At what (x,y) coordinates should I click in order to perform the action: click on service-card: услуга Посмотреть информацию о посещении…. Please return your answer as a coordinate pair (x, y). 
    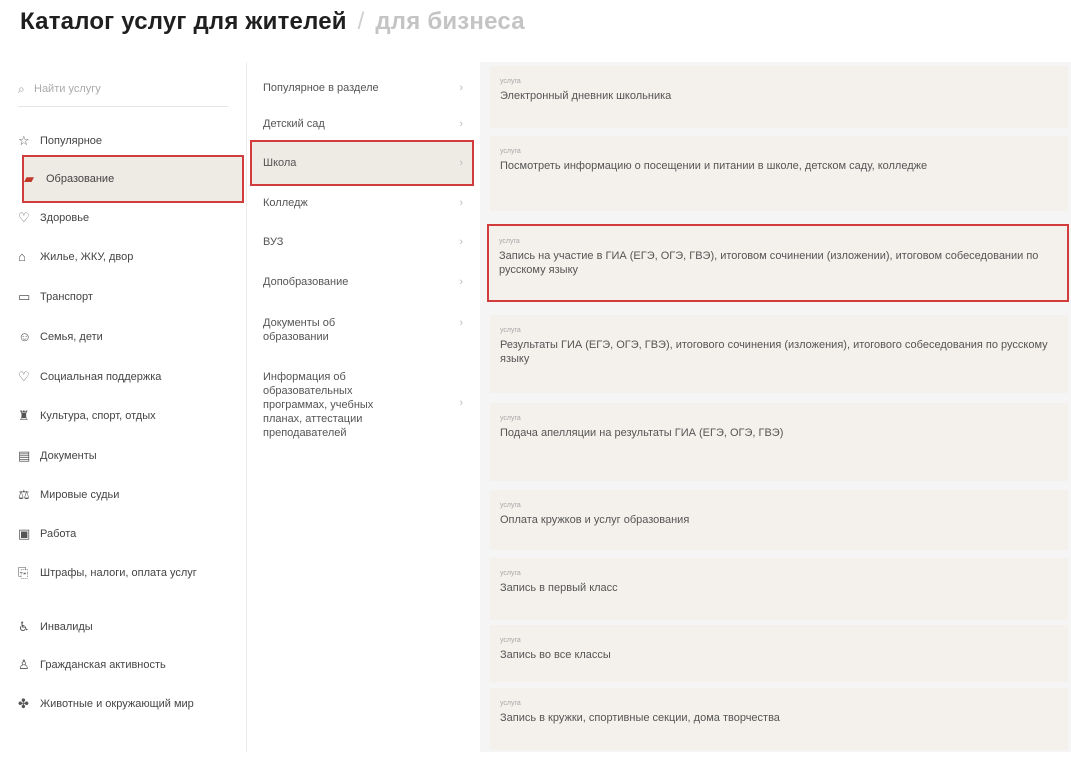
    Looking at the image, I should click on (779, 173).